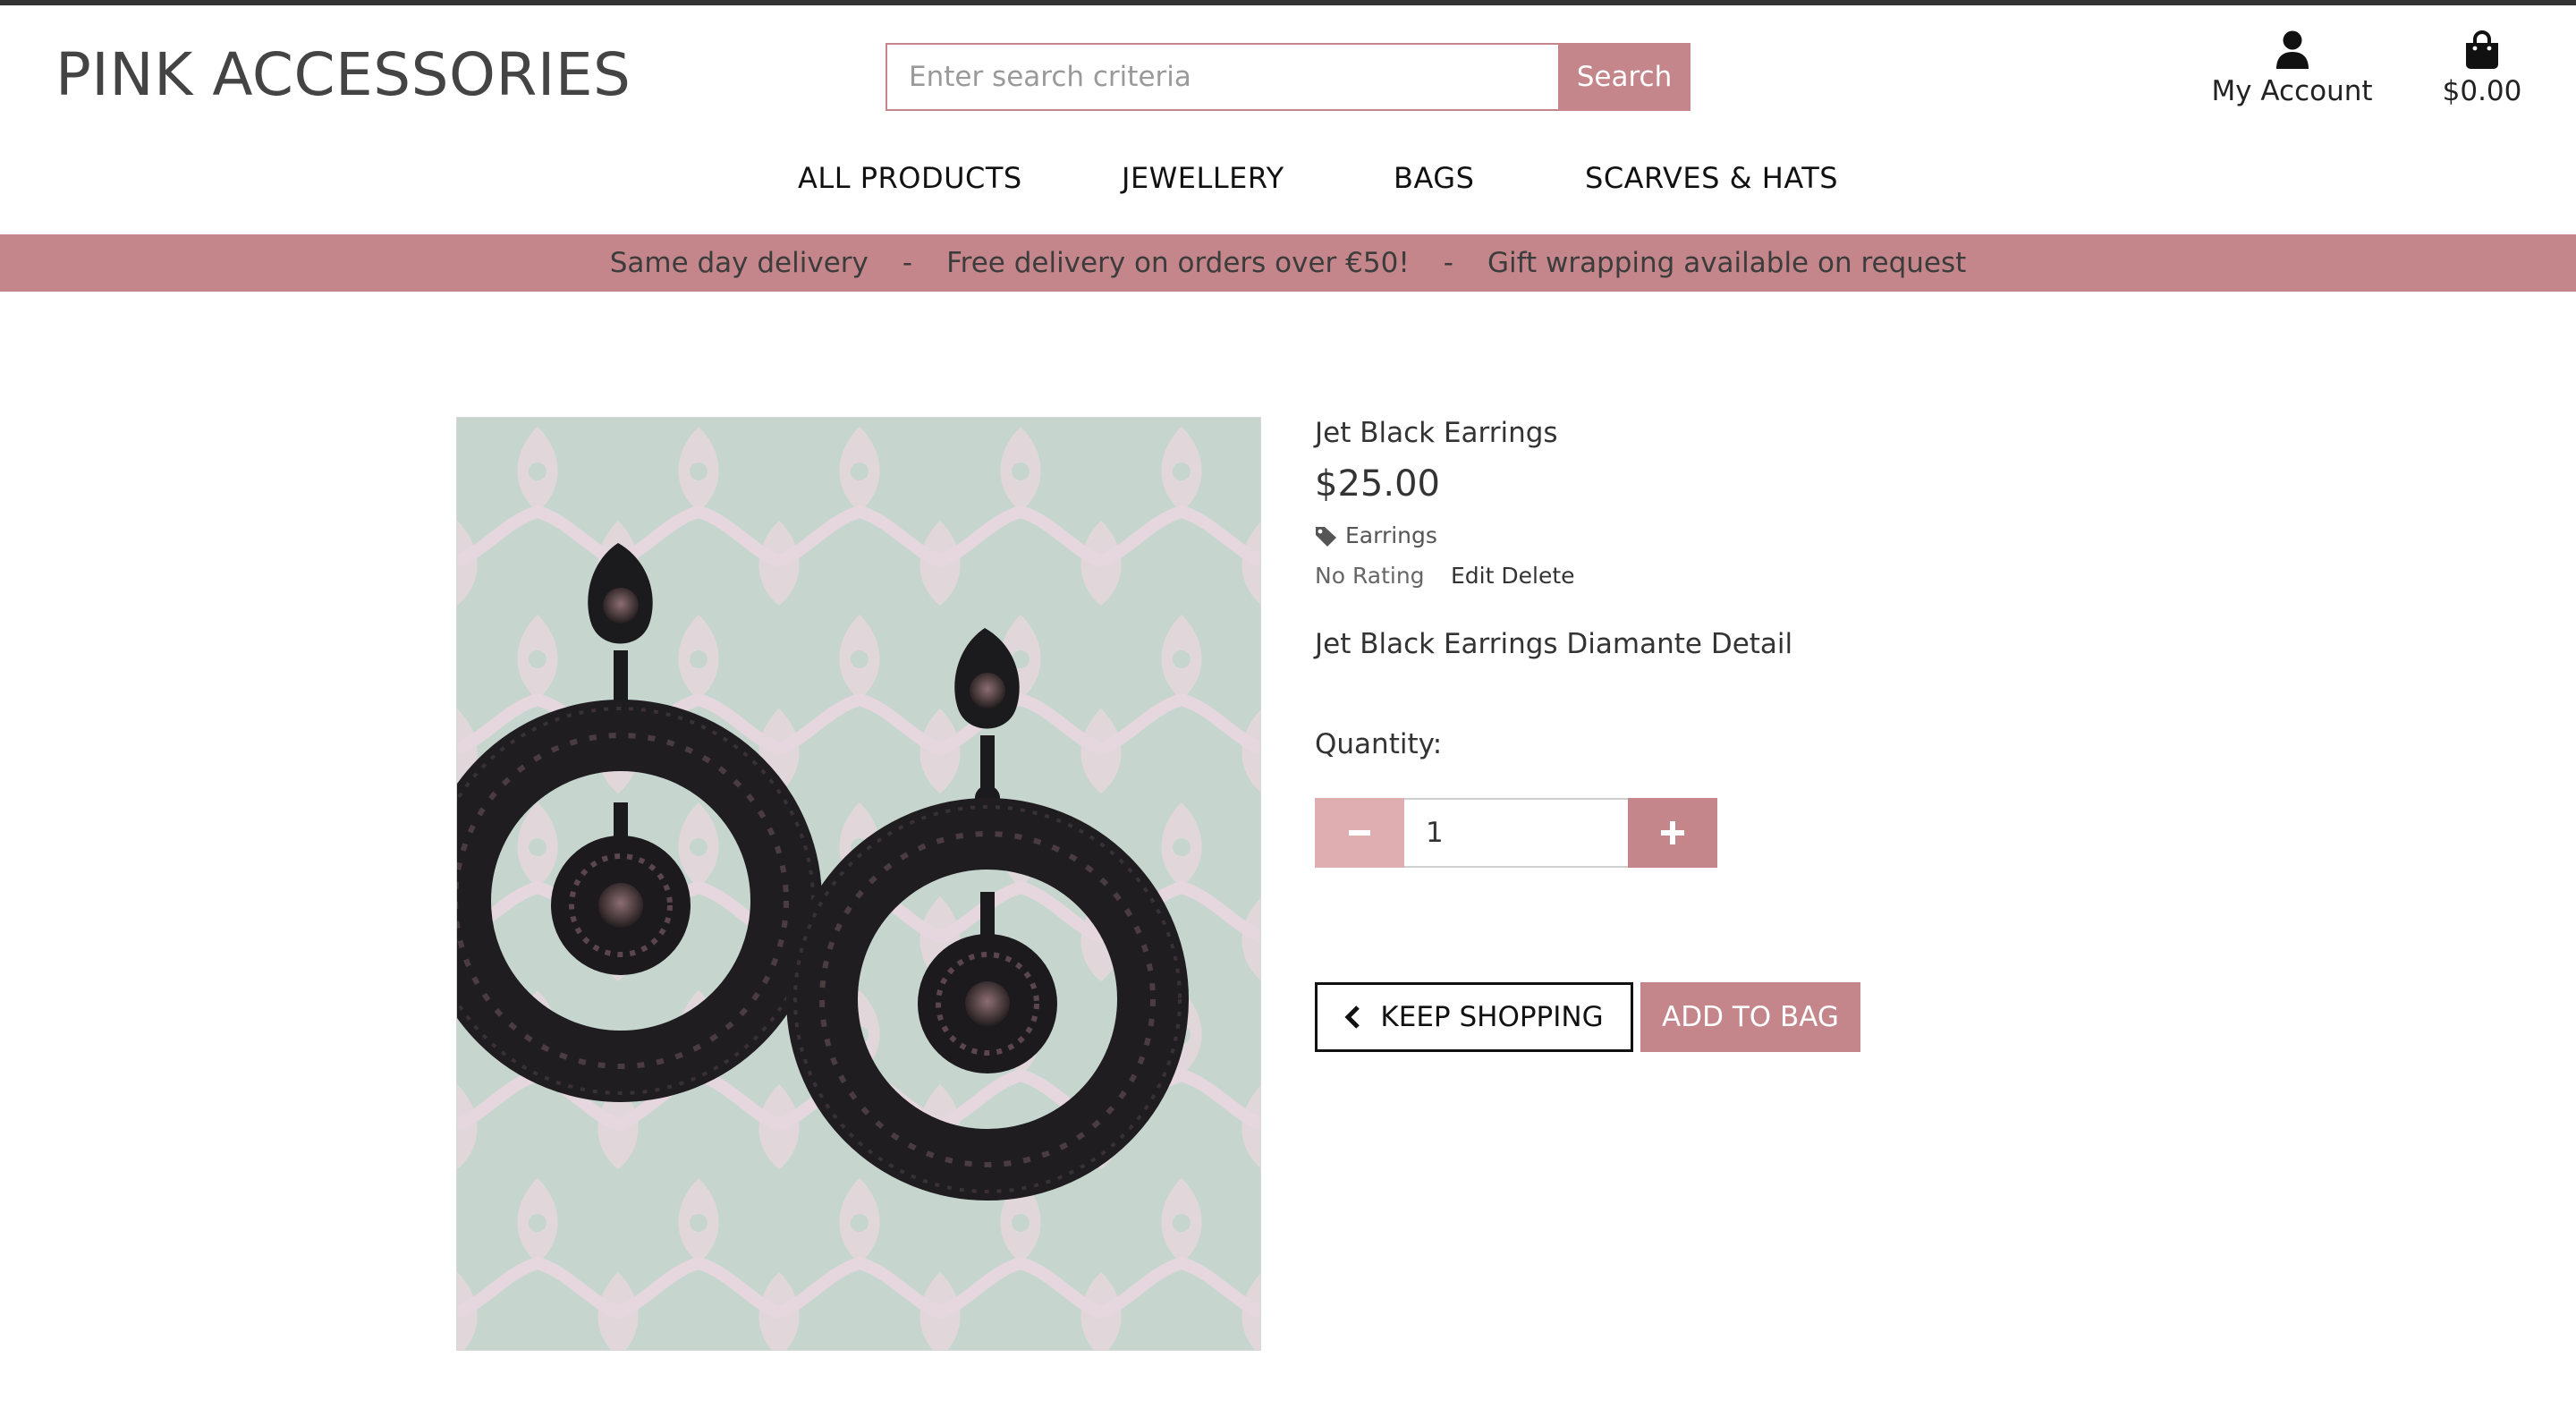  Describe the element at coordinates (2482, 91) in the screenshot. I see `bag-total: $0.00` at that location.